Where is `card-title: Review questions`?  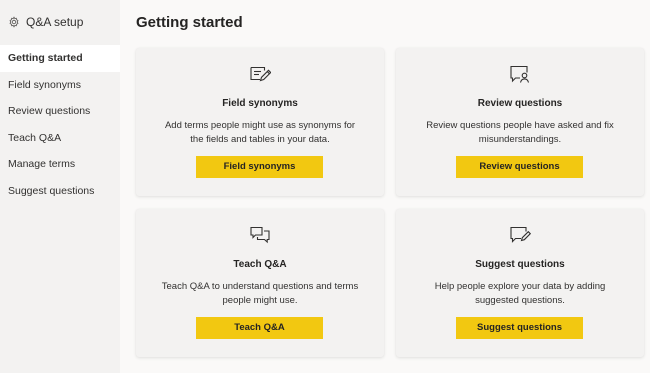
card-title: Review questions is located at coordinates (520, 103).